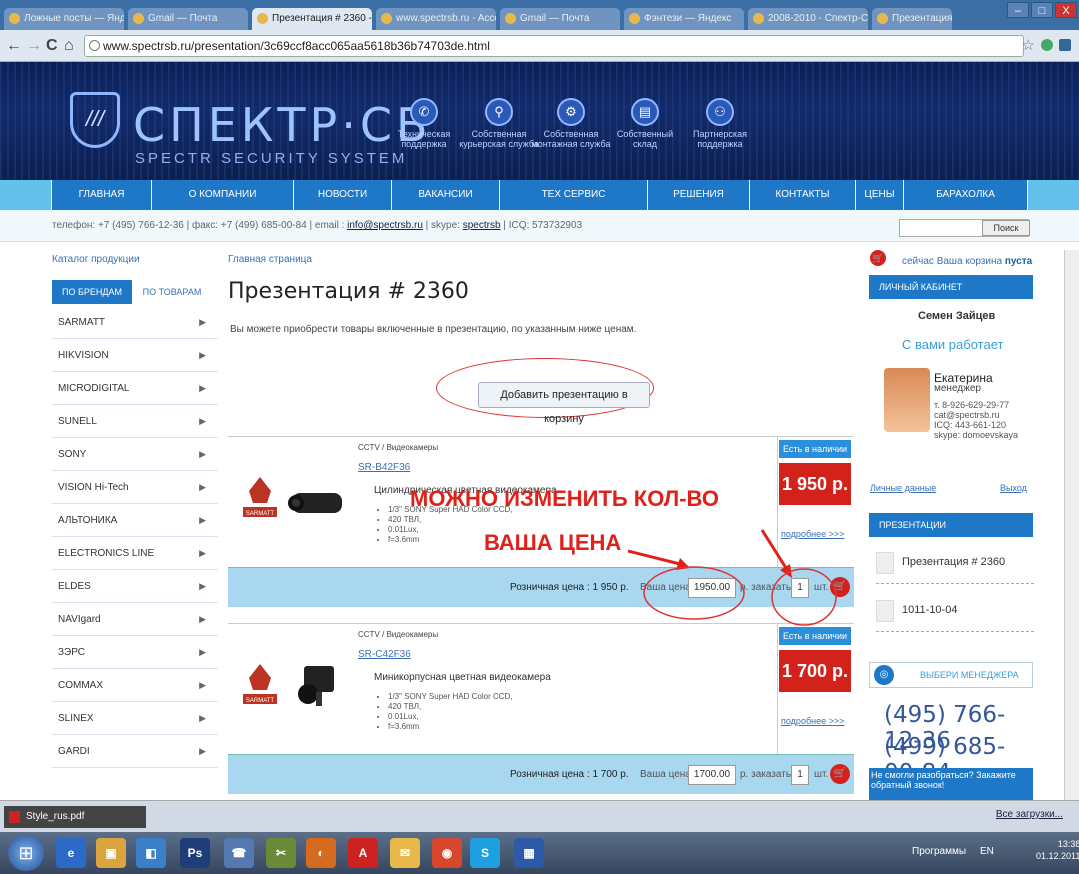 Image resolution: width=1079 pixels, height=874 pixels. I want to click on brand-item: COMMAX ▶, so click(135, 685).